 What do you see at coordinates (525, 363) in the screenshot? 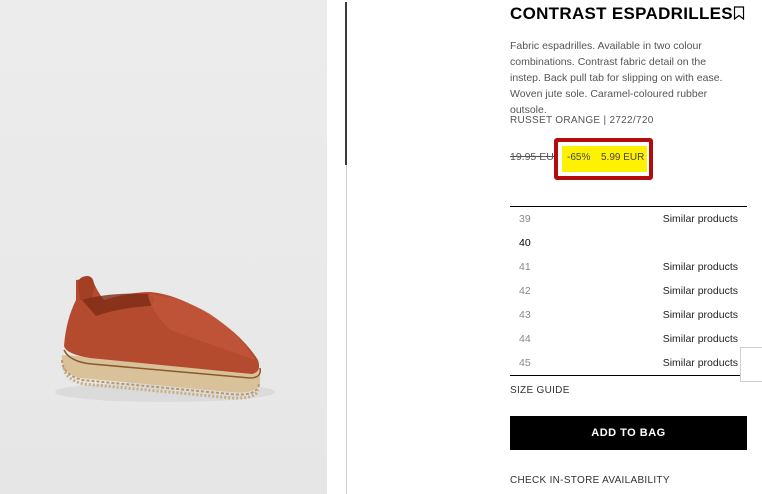
I see `size-label: 45` at bounding box center [525, 363].